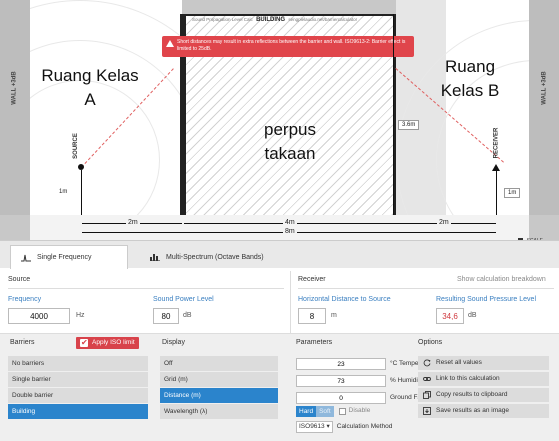 This screenshot has height=441, width=559. I want to click on options-title: Options, so click(430, 342).